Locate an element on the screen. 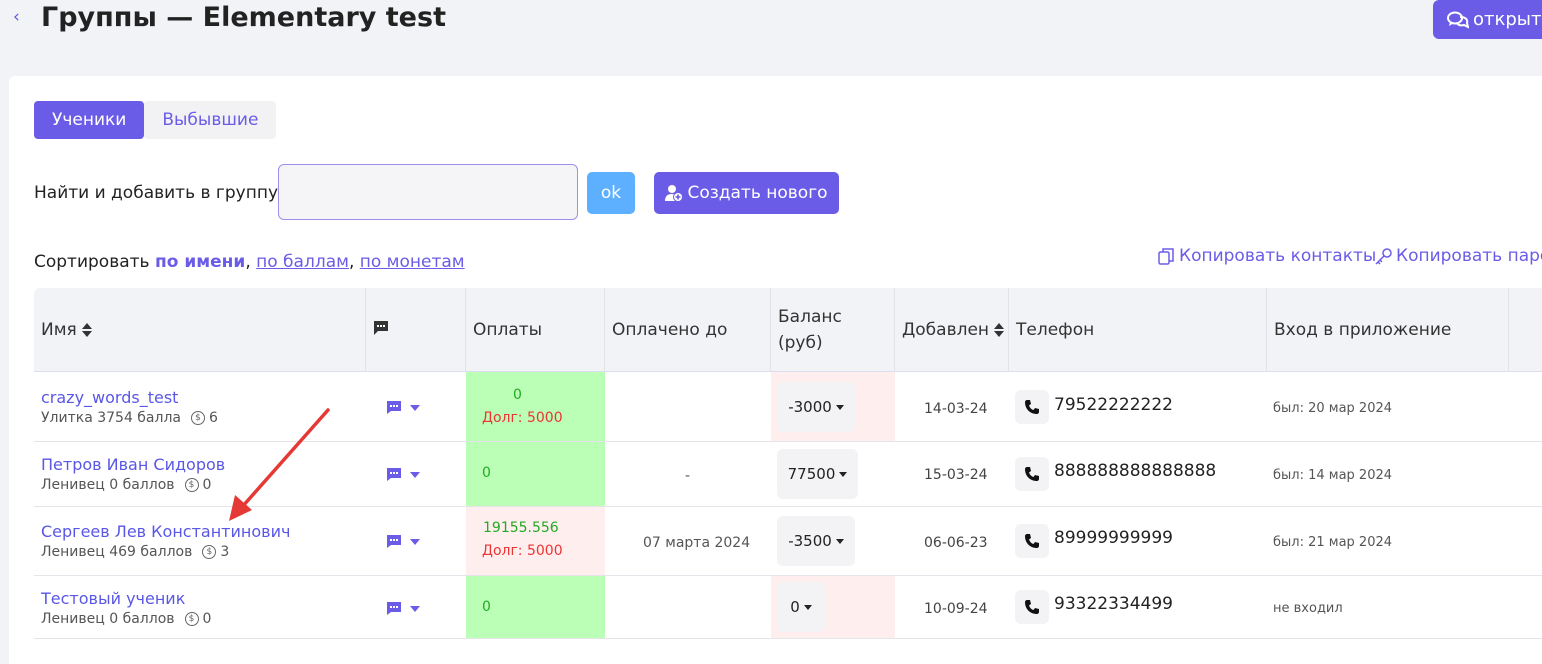  student-coins: 6 is located at coordinates (213, 418).